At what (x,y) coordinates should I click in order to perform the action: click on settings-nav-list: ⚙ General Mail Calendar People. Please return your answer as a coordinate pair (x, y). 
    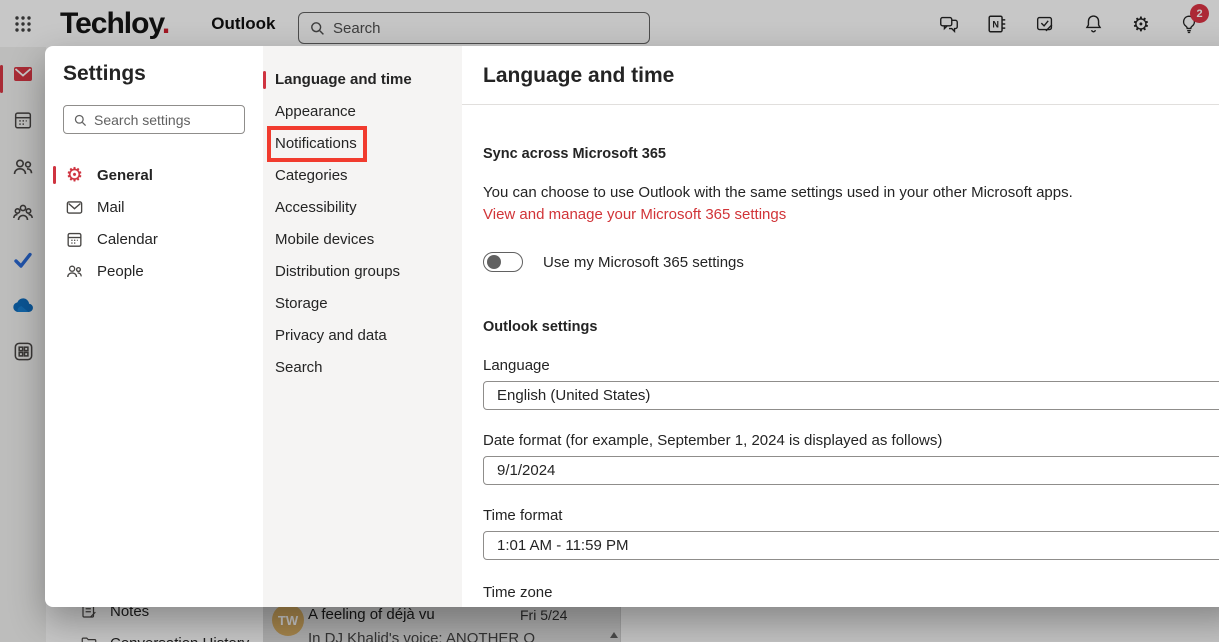
    Looking at the image, I should click on (154, 223).